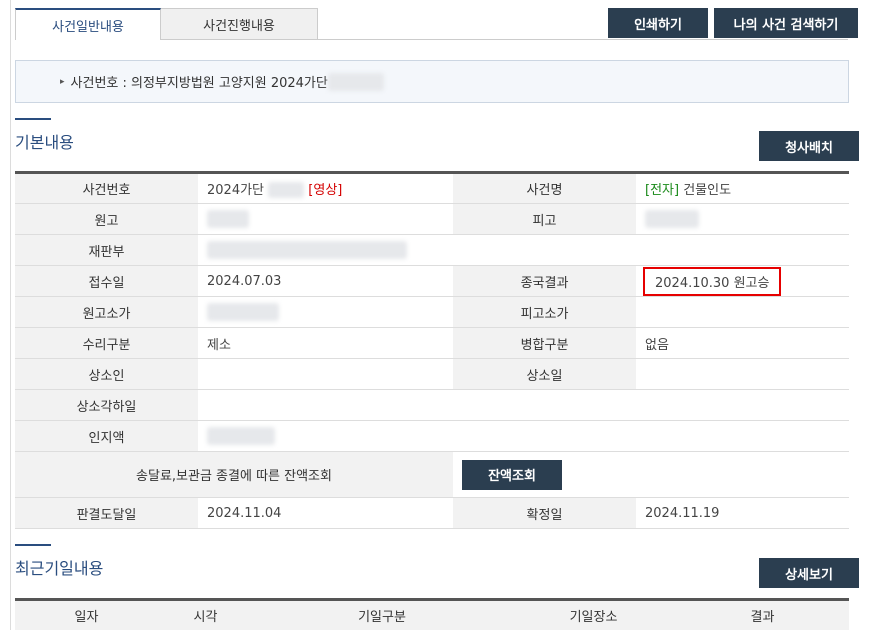 The height and width of the screenshot is (630, 882). I want to click on defendant-label: 피고, so click(544, 219).